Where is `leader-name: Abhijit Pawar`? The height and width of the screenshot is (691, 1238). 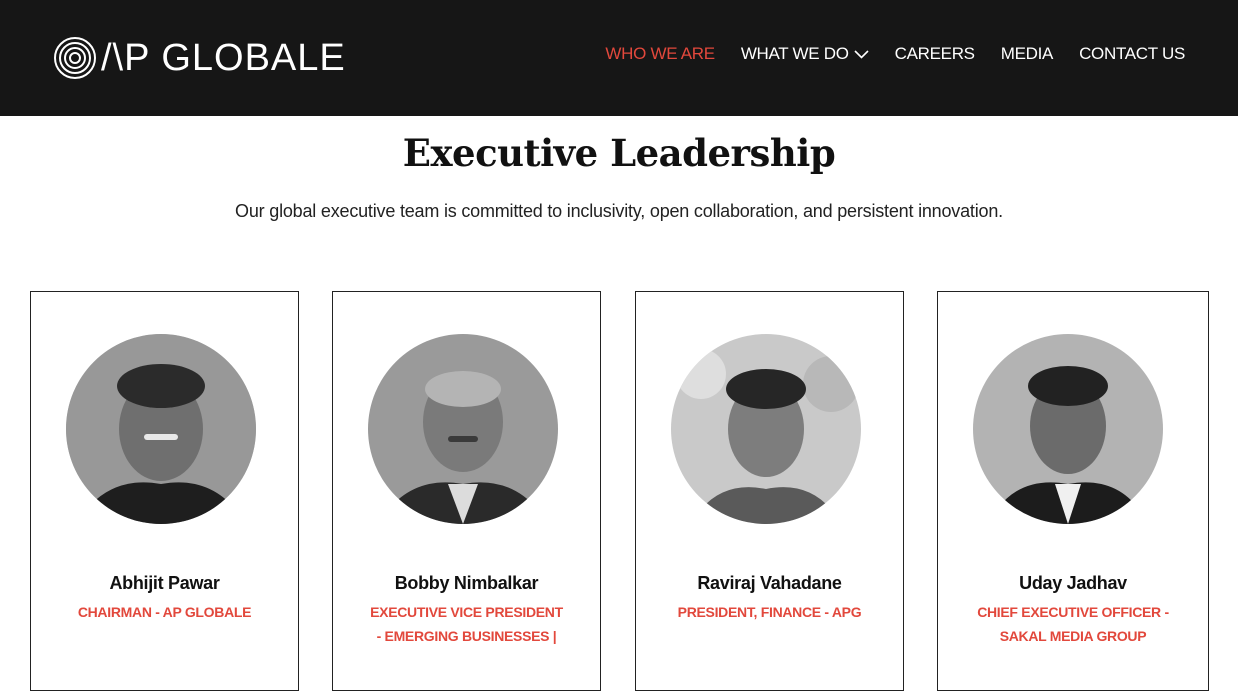
leader-name: Abhijit Pawar is located at coordinates (164, 583).